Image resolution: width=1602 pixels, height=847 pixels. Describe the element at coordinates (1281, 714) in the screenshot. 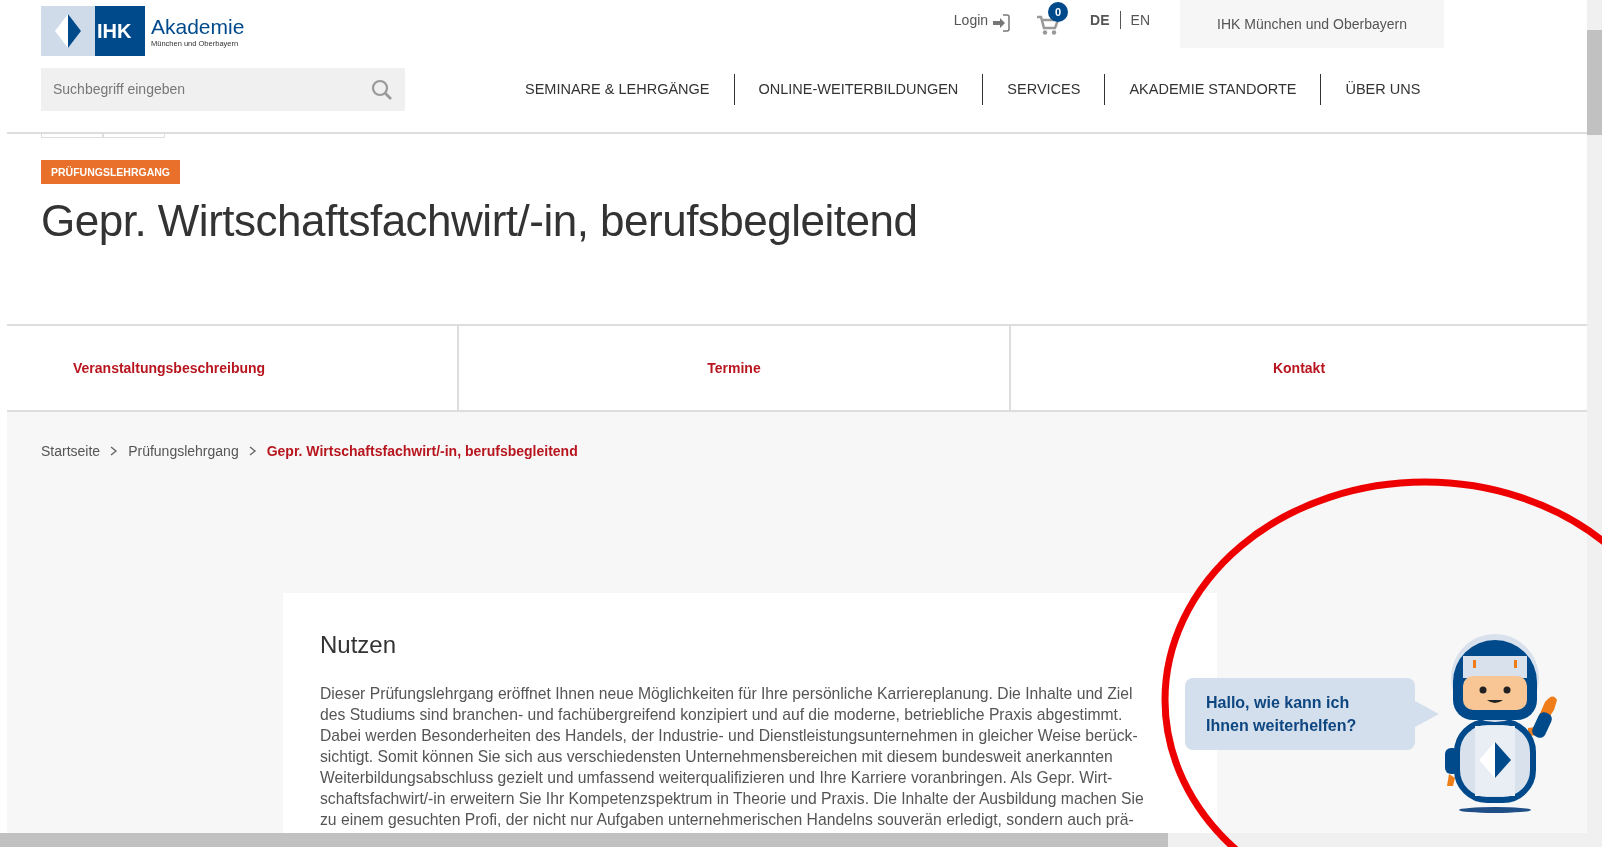

I see `chat-greeting: Hallo, wie kann ich Ihnen weiterhelfen?` at that location.